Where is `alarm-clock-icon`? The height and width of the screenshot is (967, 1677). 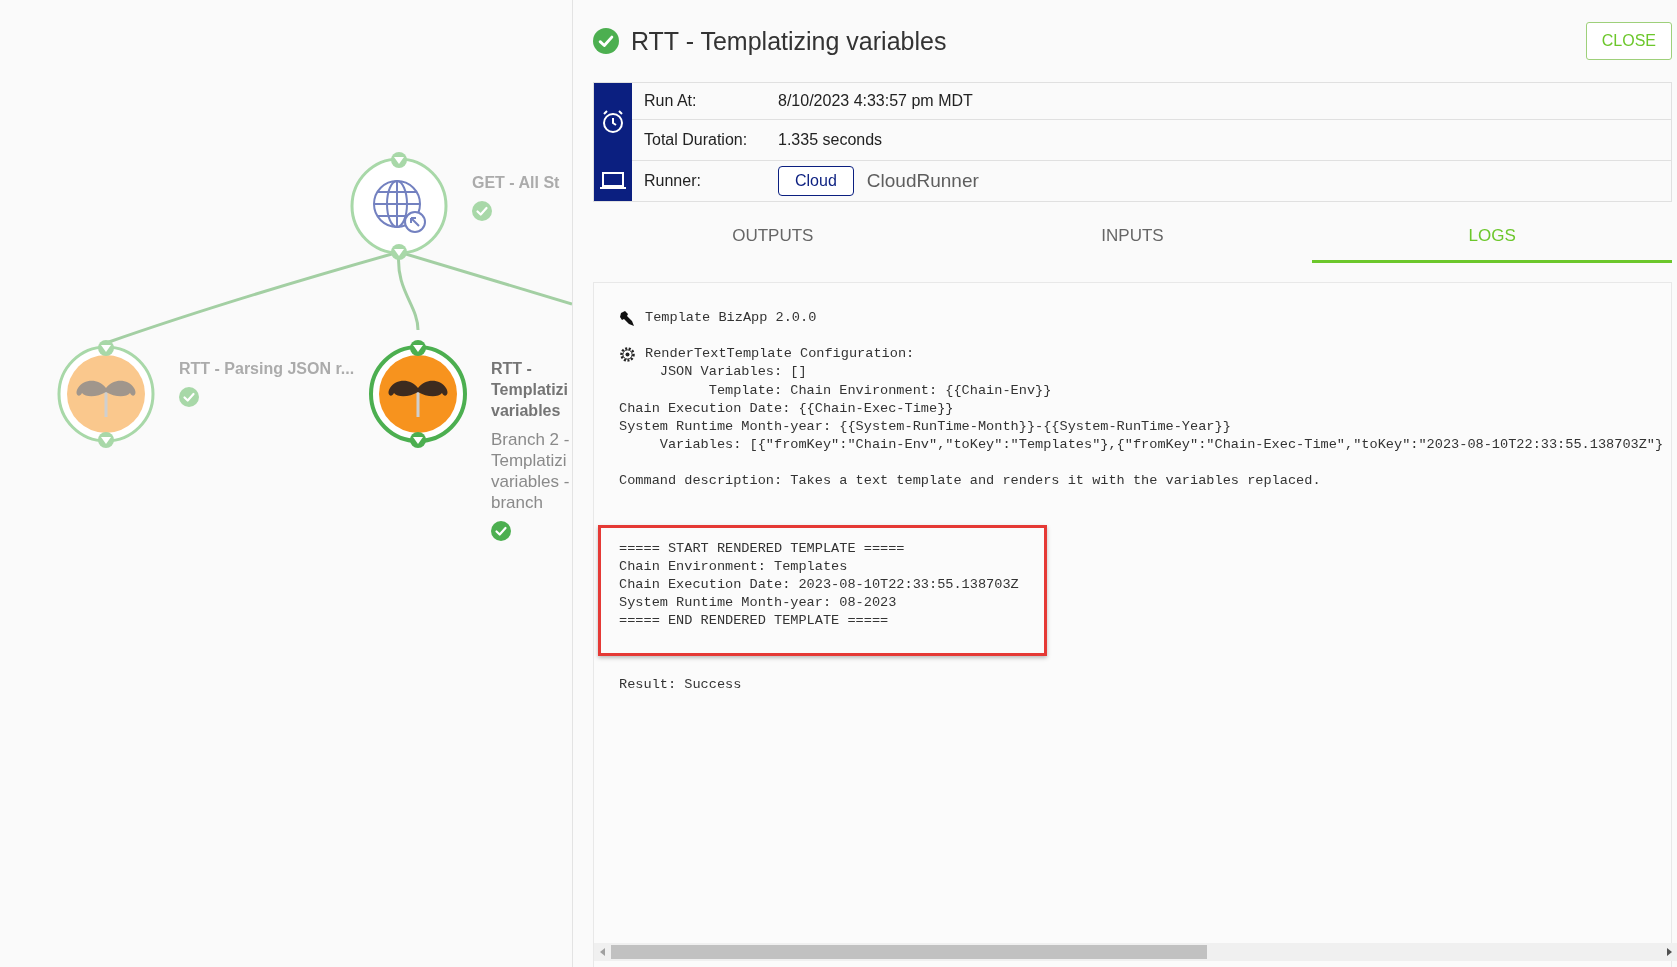 alarm-clock-icon is located at coordinates (613, 121).